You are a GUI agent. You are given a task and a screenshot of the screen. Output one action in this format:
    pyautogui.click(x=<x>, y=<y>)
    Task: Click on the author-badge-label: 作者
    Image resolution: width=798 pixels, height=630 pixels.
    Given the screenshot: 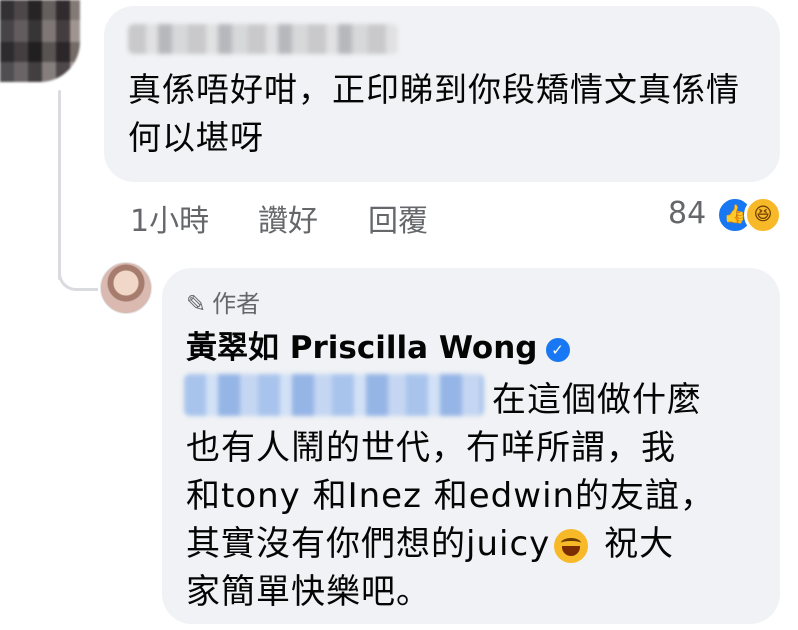 What is the action you would take?
    pyautogui.click(x=236, y=304)
    